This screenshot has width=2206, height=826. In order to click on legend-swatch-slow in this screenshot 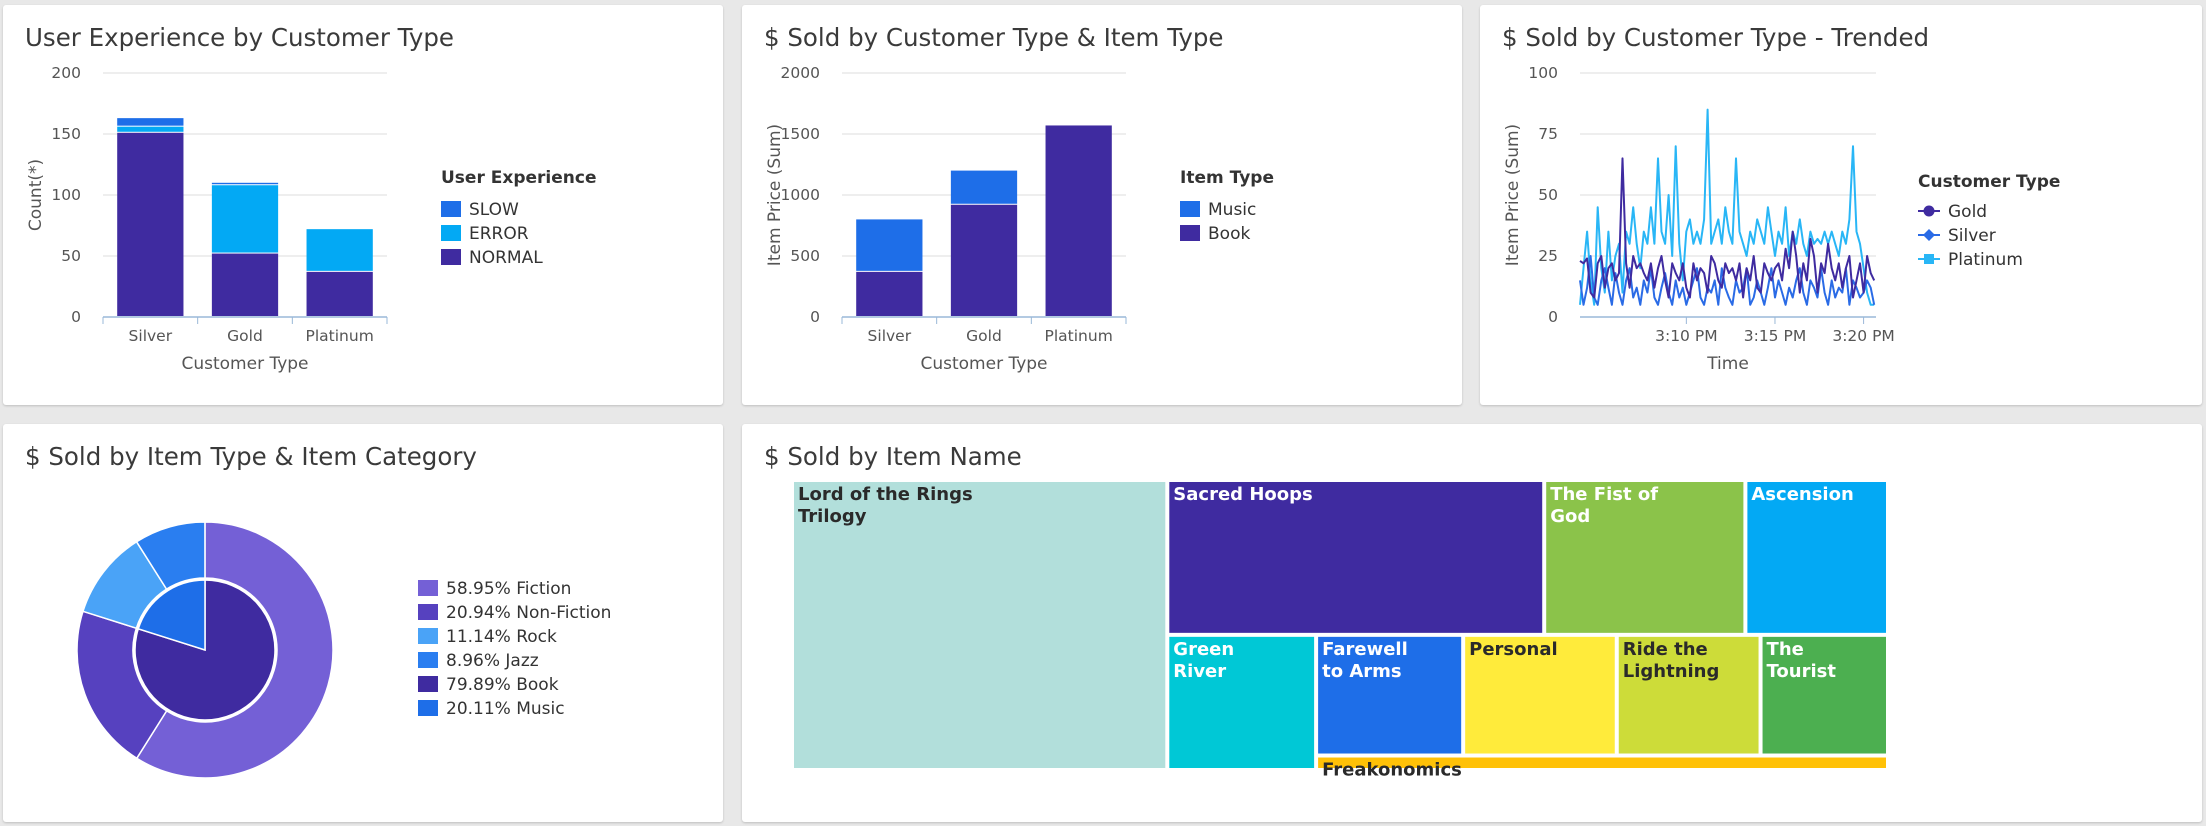, I will do `click(451, 209)`.